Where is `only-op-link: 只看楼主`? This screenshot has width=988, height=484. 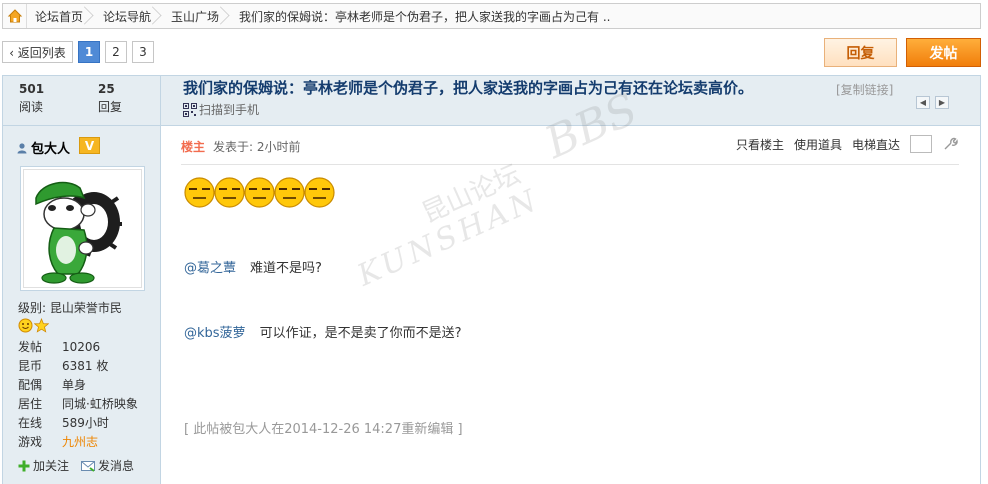 only-op-link: 只看楼主 is located at coordinates (760, 144).